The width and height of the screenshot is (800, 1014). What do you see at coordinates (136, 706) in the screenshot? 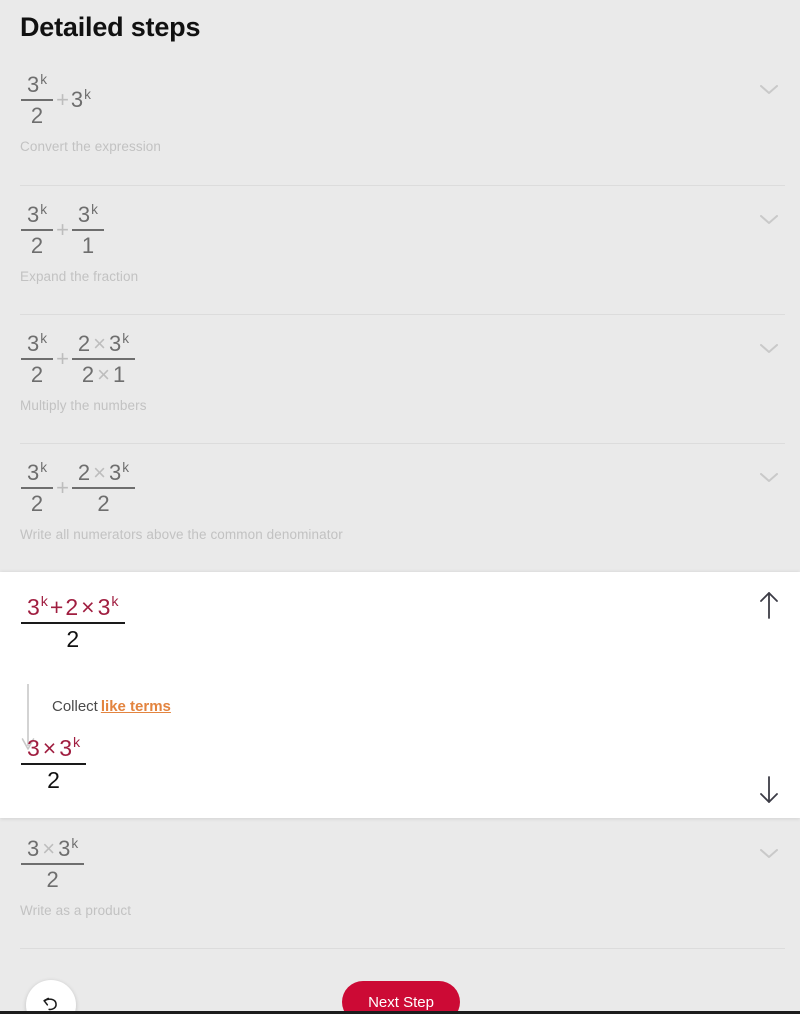
I see `like-terms-link: like terms` at bounding box center [136, 706].